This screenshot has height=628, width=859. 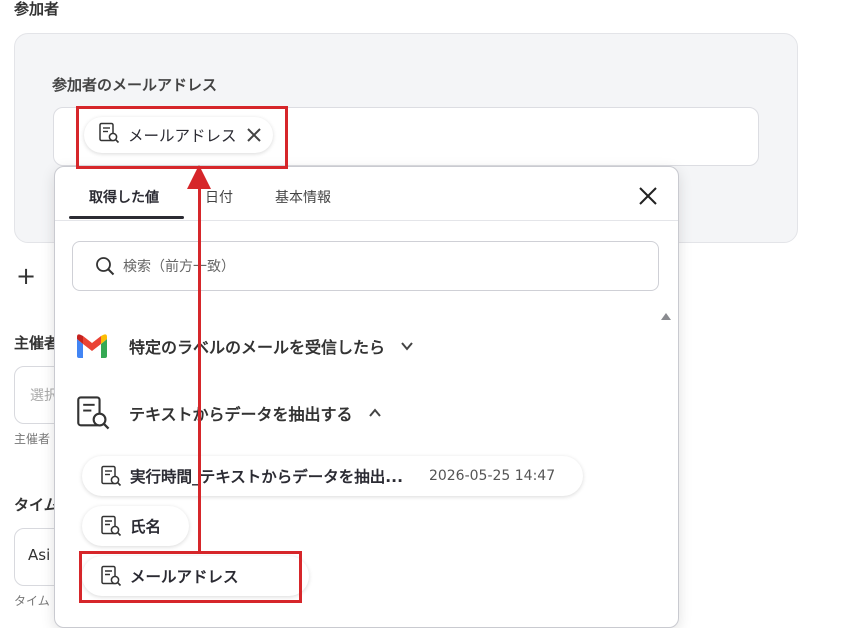 What do you see at coordinates (182, 137) in the screenshot?
I see `highlight-box-target` at bounding box center [182, 137].